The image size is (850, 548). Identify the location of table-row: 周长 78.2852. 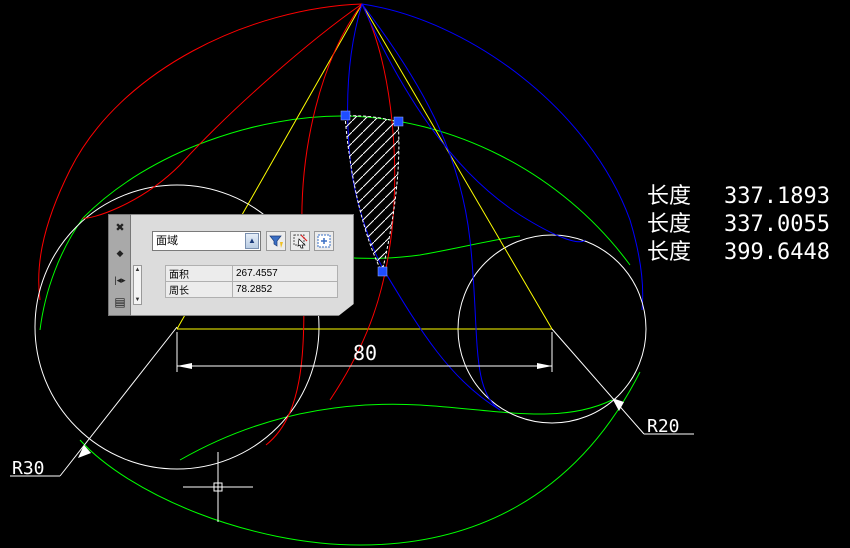
(251, 289).